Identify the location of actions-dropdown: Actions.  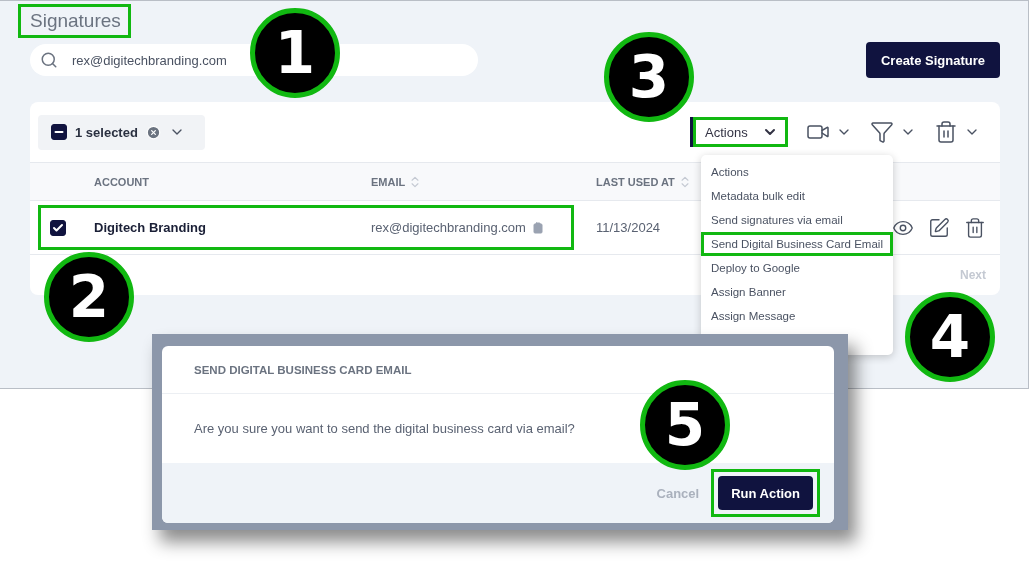
(739, 132).